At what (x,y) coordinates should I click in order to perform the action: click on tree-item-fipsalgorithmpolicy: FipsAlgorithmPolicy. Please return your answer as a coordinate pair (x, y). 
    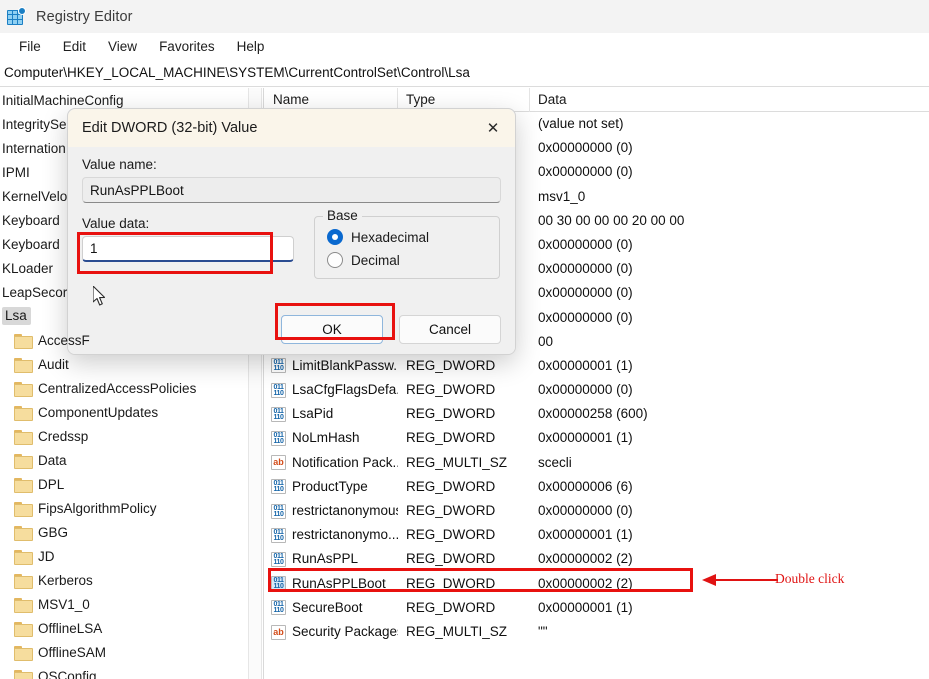
    Looking at the image, I should click on (124, 508).